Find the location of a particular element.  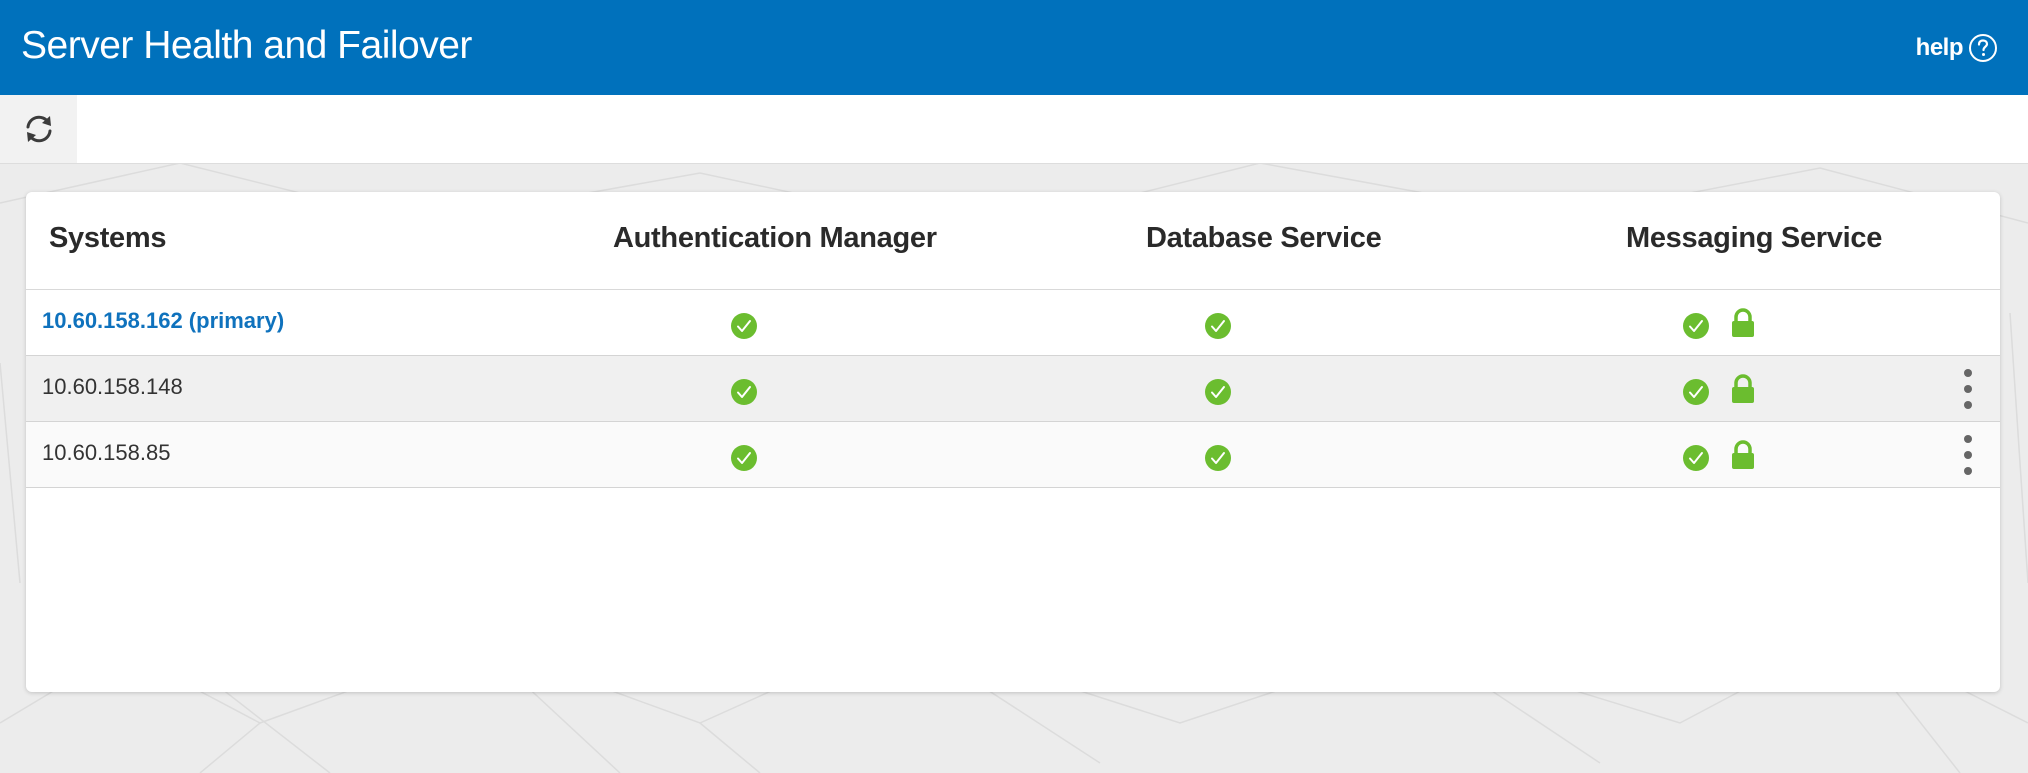

help-label: help is located at coordinates (1939, 47).